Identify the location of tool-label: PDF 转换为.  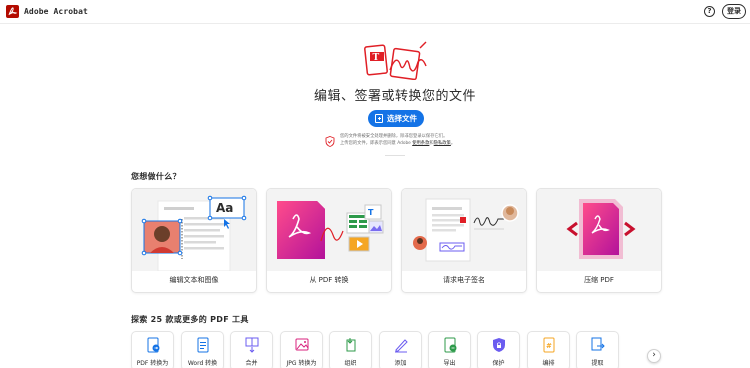
(152, 363).